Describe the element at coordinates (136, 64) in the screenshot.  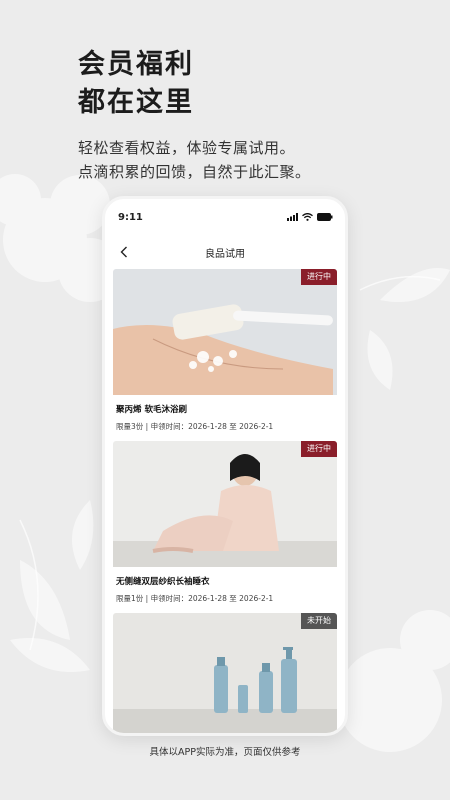
I see `headline-line-1: 会员福利` at that location.